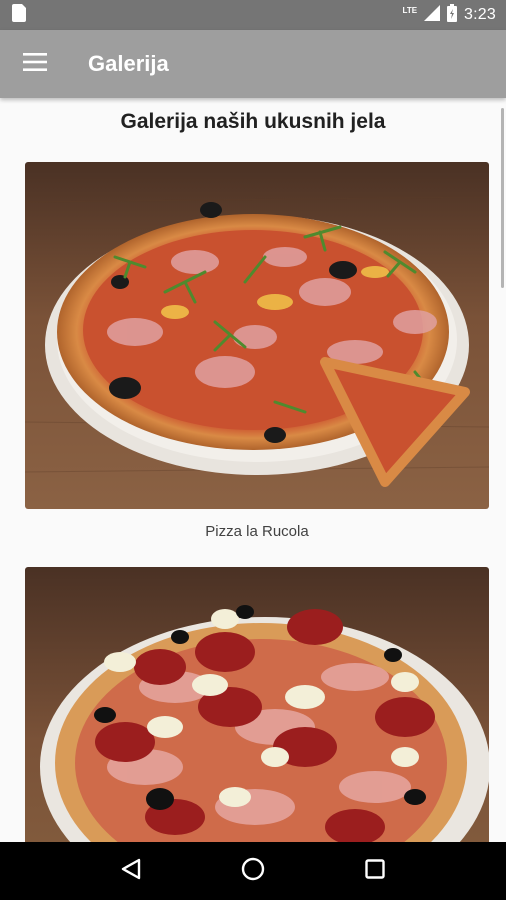  What do you see at coordinates (452, 15) in the screenshot?
I see `battery-icon` at bounding box center [452, 15].